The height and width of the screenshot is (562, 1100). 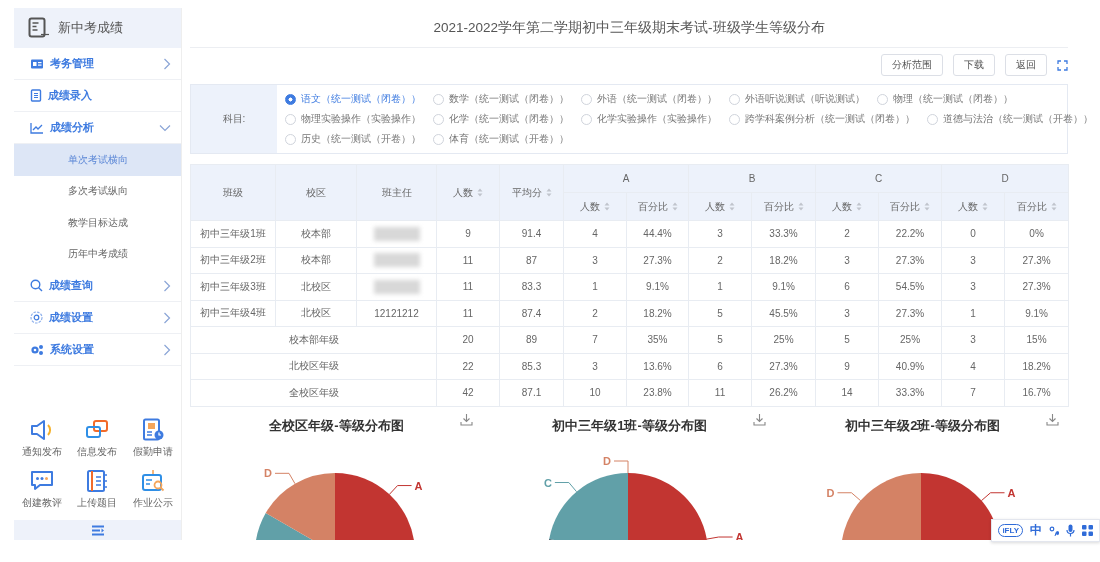 What do you see at coordinates (910, 233) in the screenshot?
I see `table-cell: 22.2%` at bounding box center [910, 233].